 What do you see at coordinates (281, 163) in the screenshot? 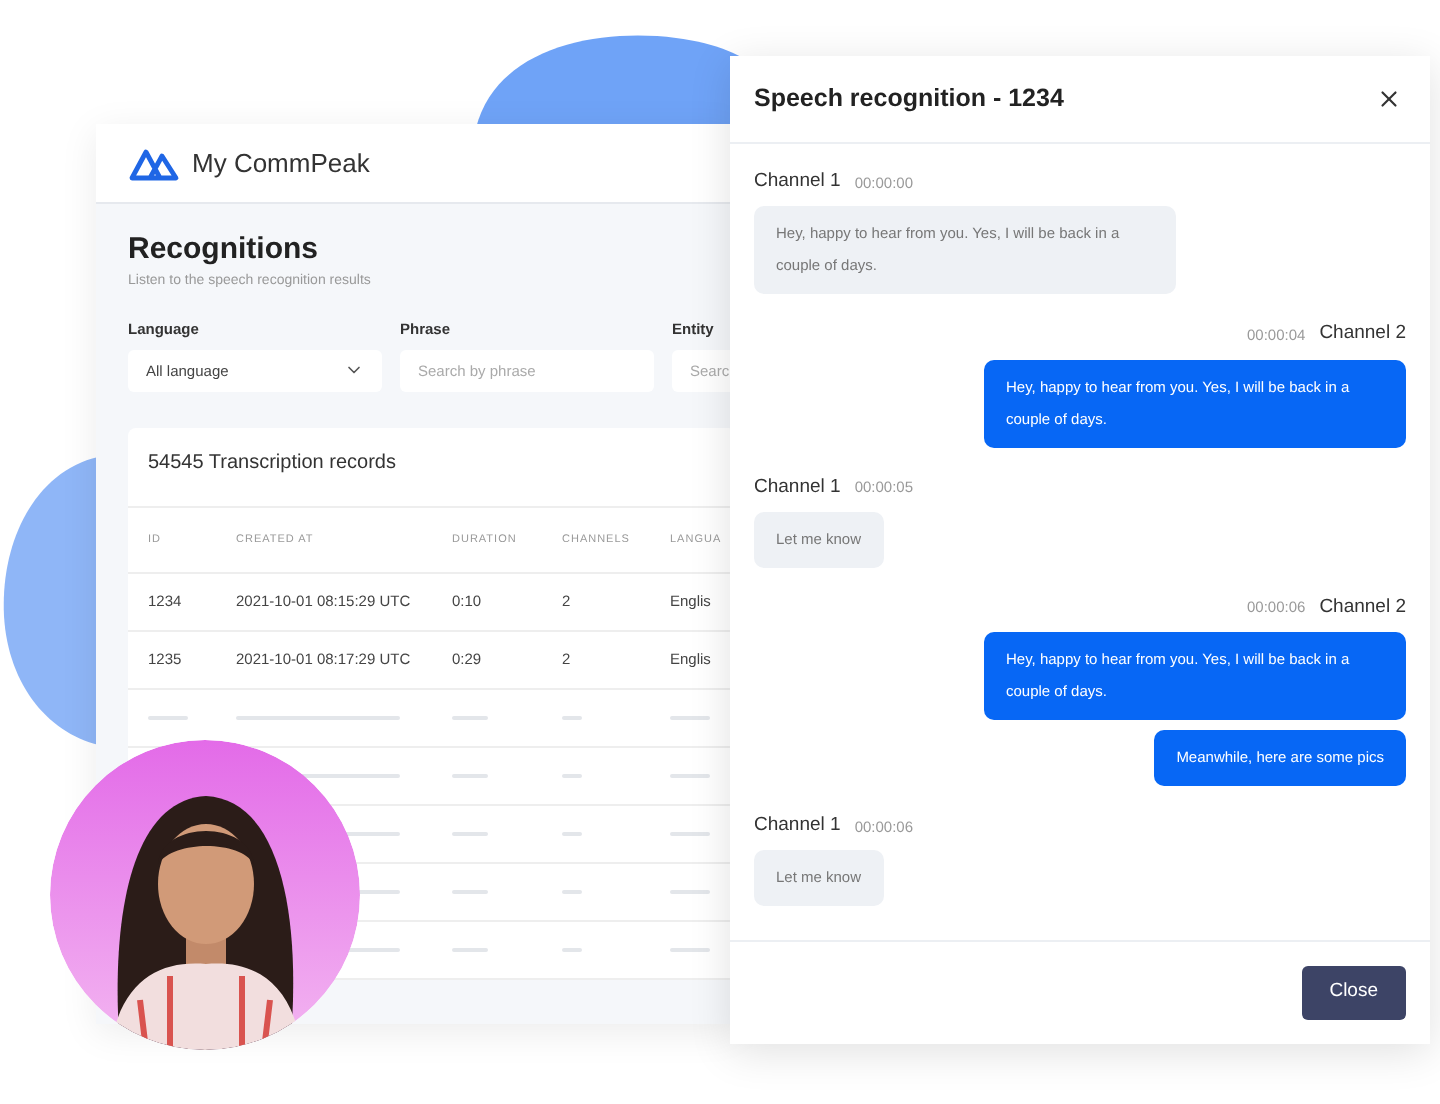
I see `brand-name: My CommPeak` at bounding box center [281, 163].